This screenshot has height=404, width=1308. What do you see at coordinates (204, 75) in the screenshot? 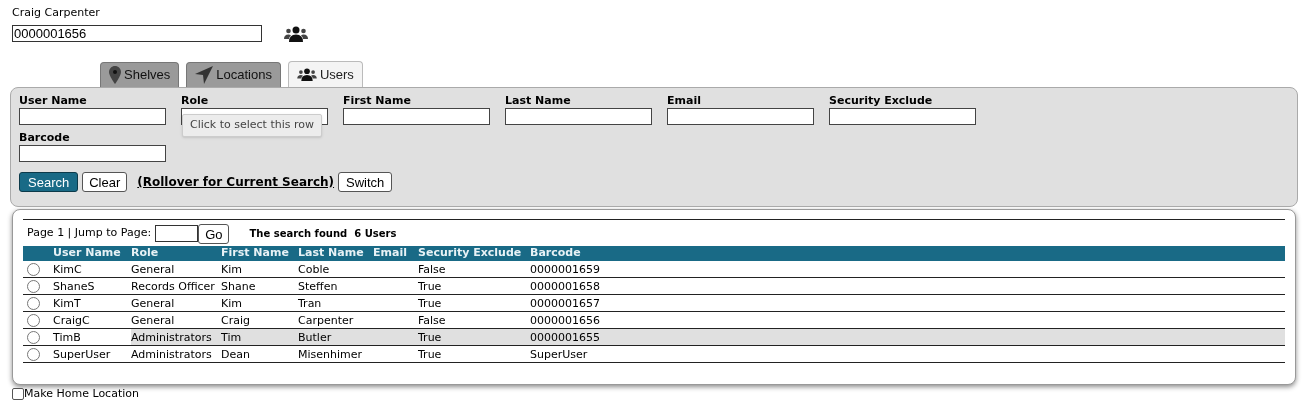
I see `navigation-arrow-icon` at bounding box center [204, 75].